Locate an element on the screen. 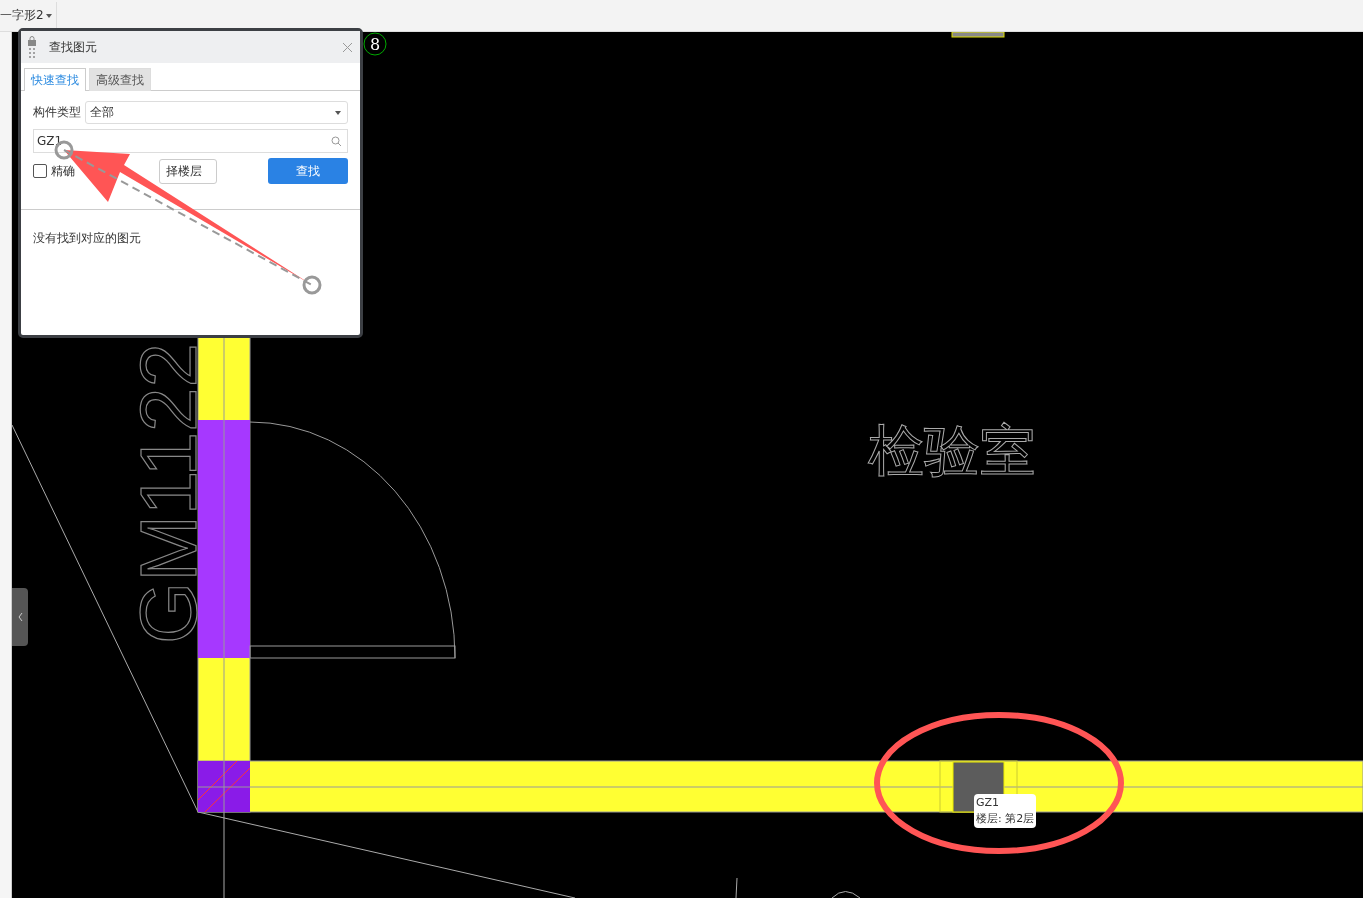 This screenshot has width=1363, height=898. room-label: 检验室 is located at coordinates (952, 450).